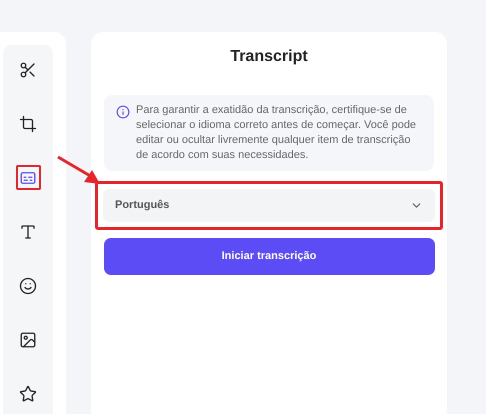 Image resolution: width=486 pixels, height=414 pixels. What do you see at coordinates (269, 57) in the screenshot?
I see `panel-title: Transcript` at bounding box center [269, 57].